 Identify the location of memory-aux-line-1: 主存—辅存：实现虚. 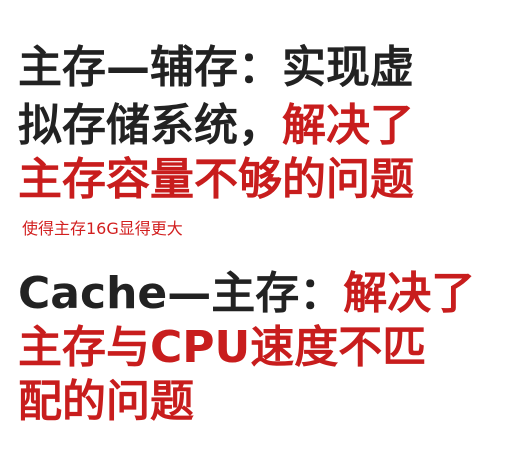
(216, 68).